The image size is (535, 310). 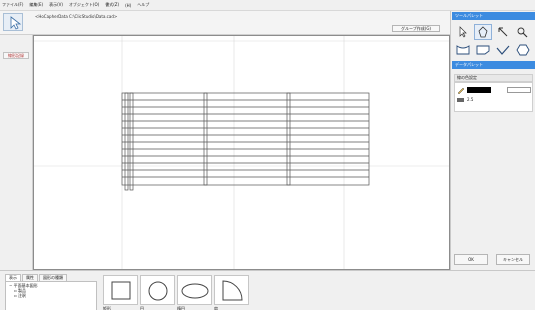 I want to click on bottom-tabs: 表示 属性 図形の種類, so click(x=36, y=277).